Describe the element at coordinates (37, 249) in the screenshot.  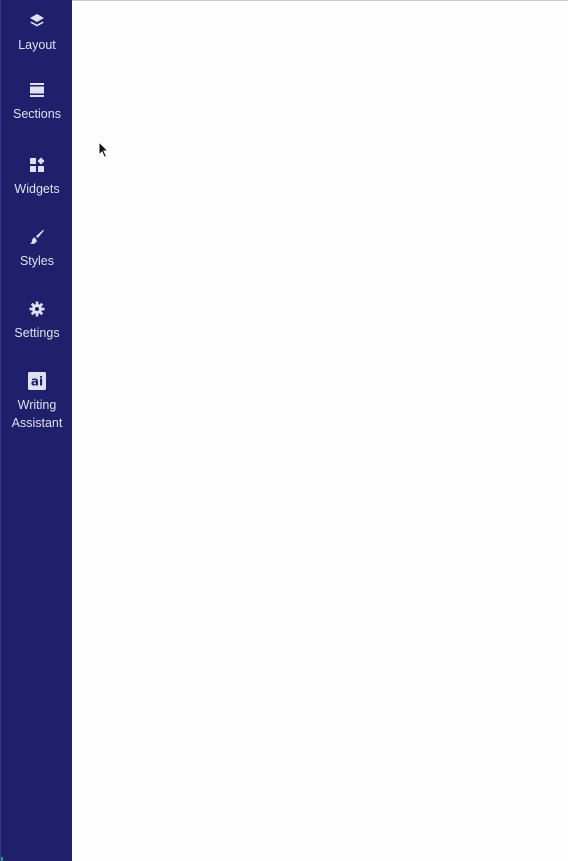
I see `sidebar-item-styles: Styles` at that location.